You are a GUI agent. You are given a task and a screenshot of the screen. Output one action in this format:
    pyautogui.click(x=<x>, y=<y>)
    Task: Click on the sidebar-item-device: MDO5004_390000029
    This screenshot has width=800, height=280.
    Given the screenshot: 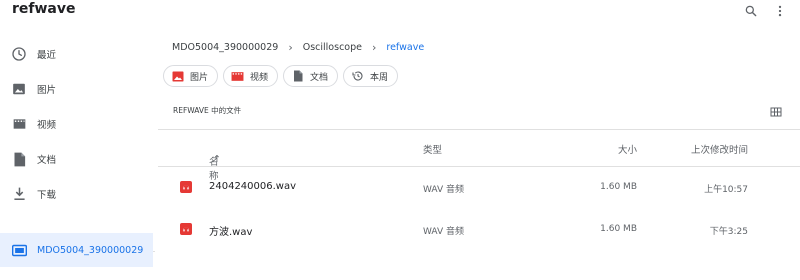 What is the action you would take?
    pyautogui.click(x=76, y=250)
    